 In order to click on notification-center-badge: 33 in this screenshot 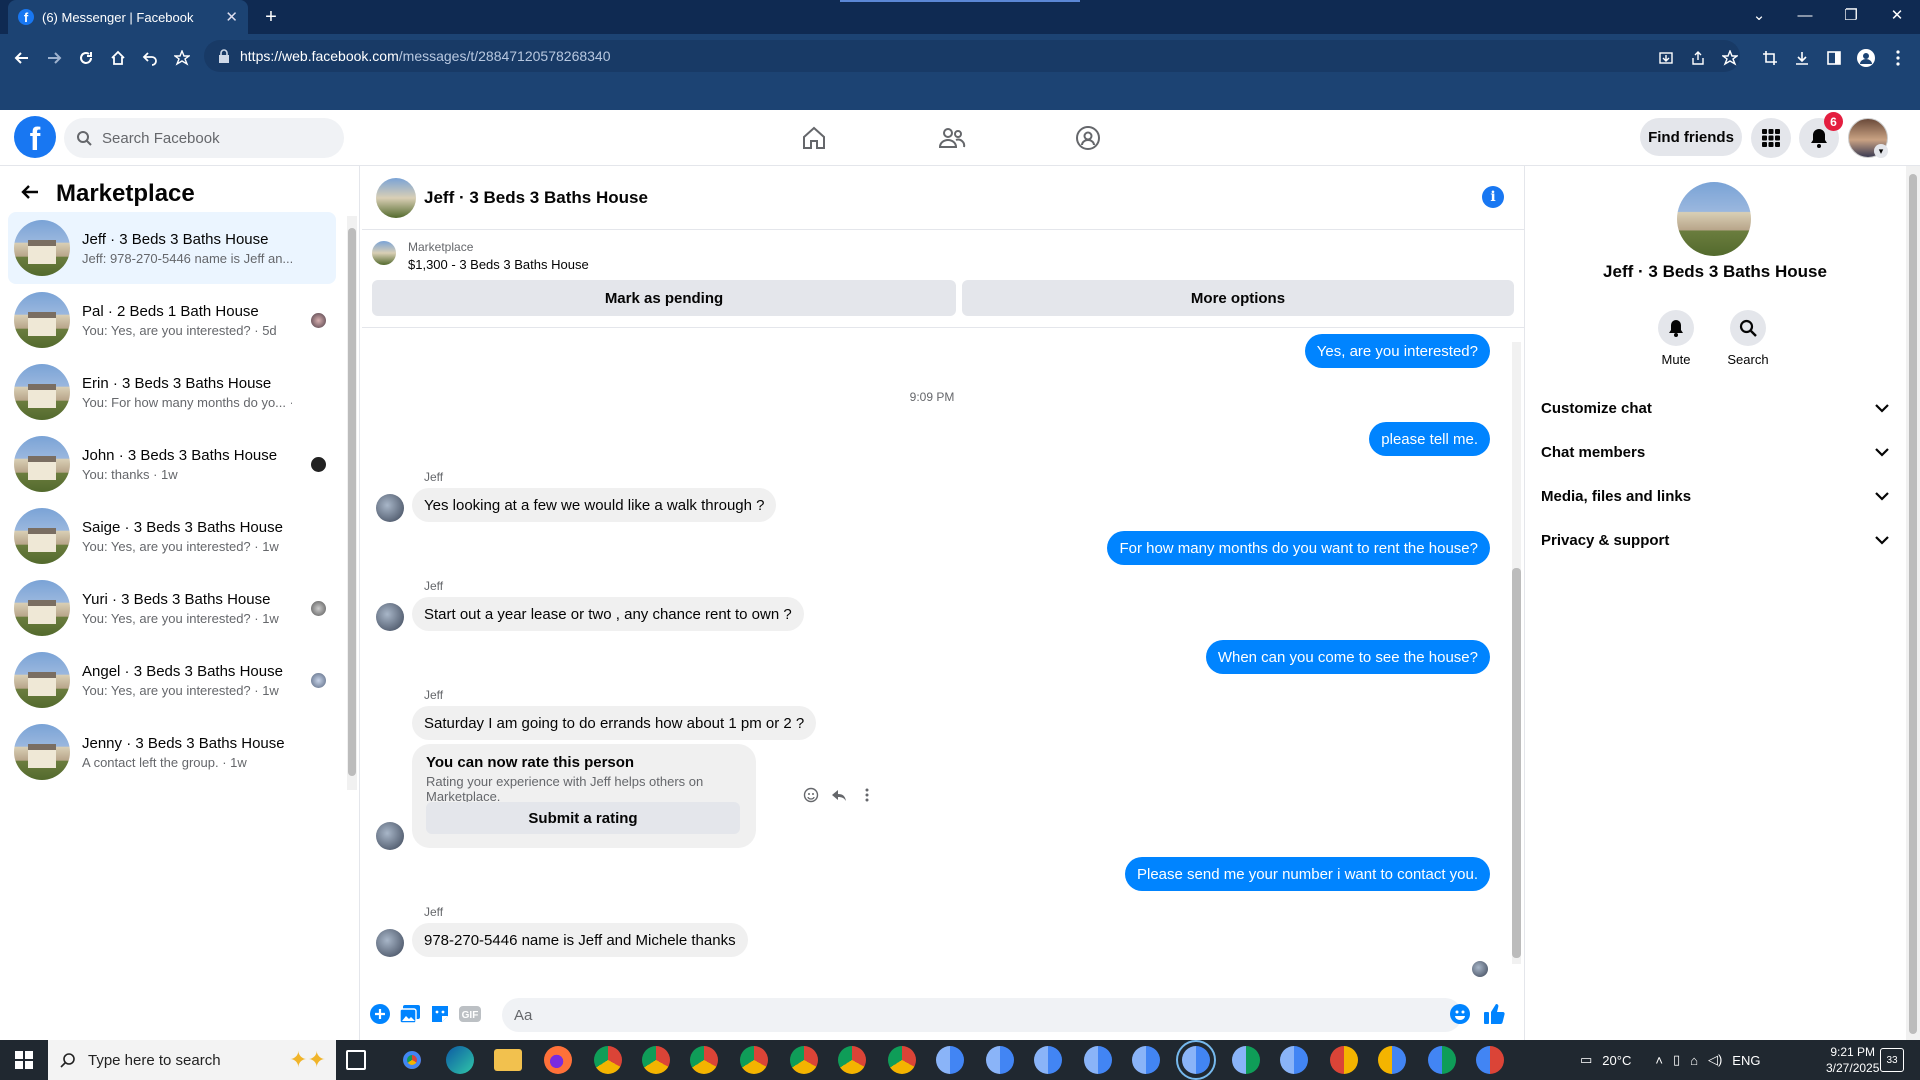, I will do `click(1892, 1060)`.